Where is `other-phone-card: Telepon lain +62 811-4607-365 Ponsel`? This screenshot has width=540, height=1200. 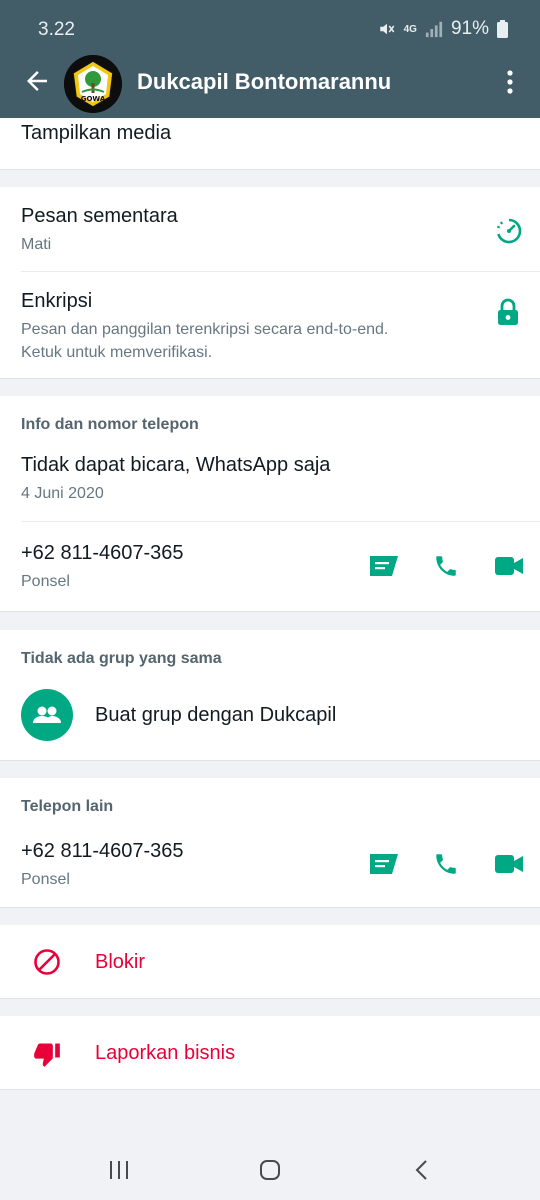 other-phone-card: Telepon lain +62 811-4607-365 Ponsel is located at coordinates (270, 843).